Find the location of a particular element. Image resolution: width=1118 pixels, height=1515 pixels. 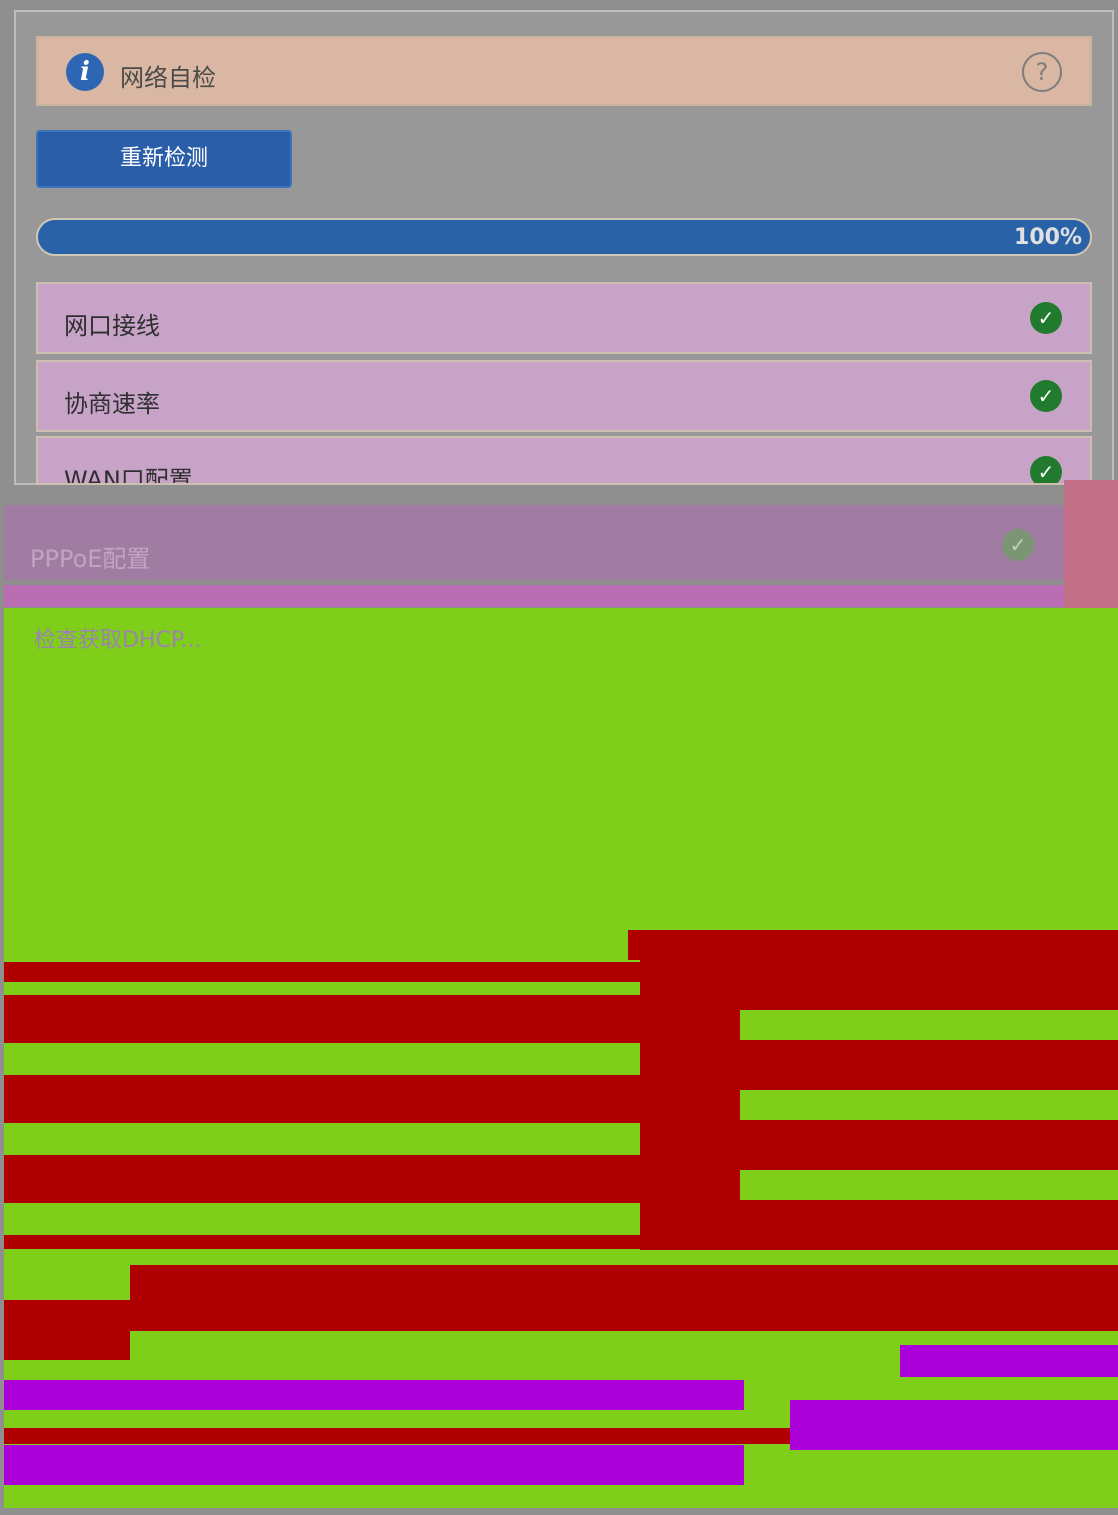

corrupted-strip is located at coordinates (1091, 544).